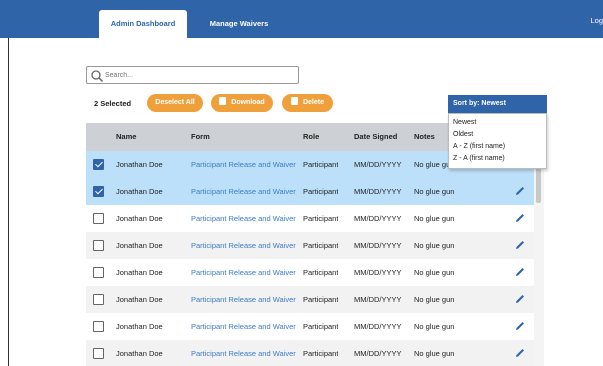 The height and width of the screenshot is (366, 603). Describe the element at coordinates (497, 147) in the screenshot. I see `sort-option-a-z: A - Z (first name)` at that location.